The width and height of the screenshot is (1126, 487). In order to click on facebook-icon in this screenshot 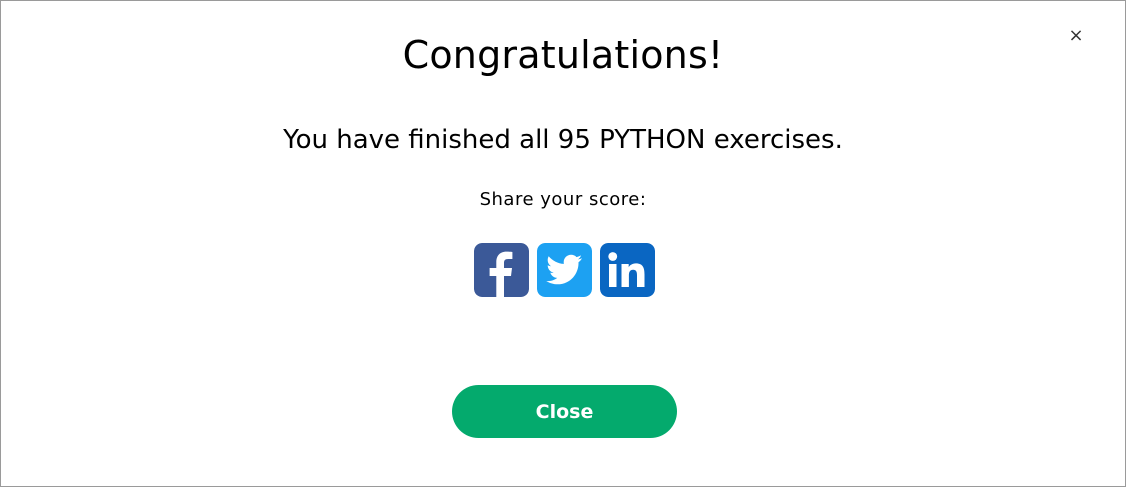, I will do `click(501, 270)`.